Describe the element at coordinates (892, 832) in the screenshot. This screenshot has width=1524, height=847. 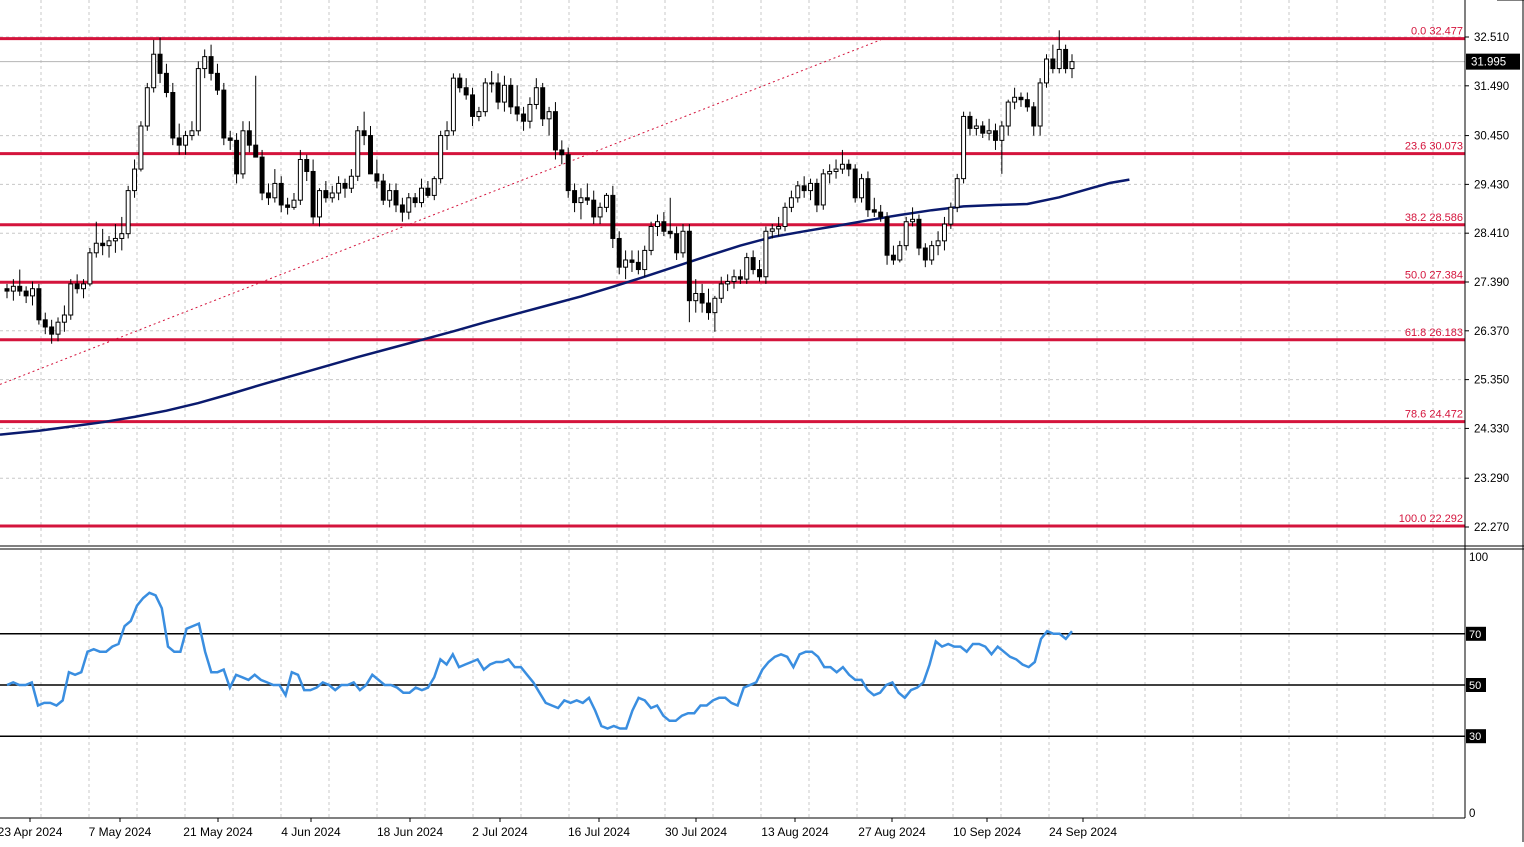
I see `time-tick-label: 27 Aug 2024` at that location.